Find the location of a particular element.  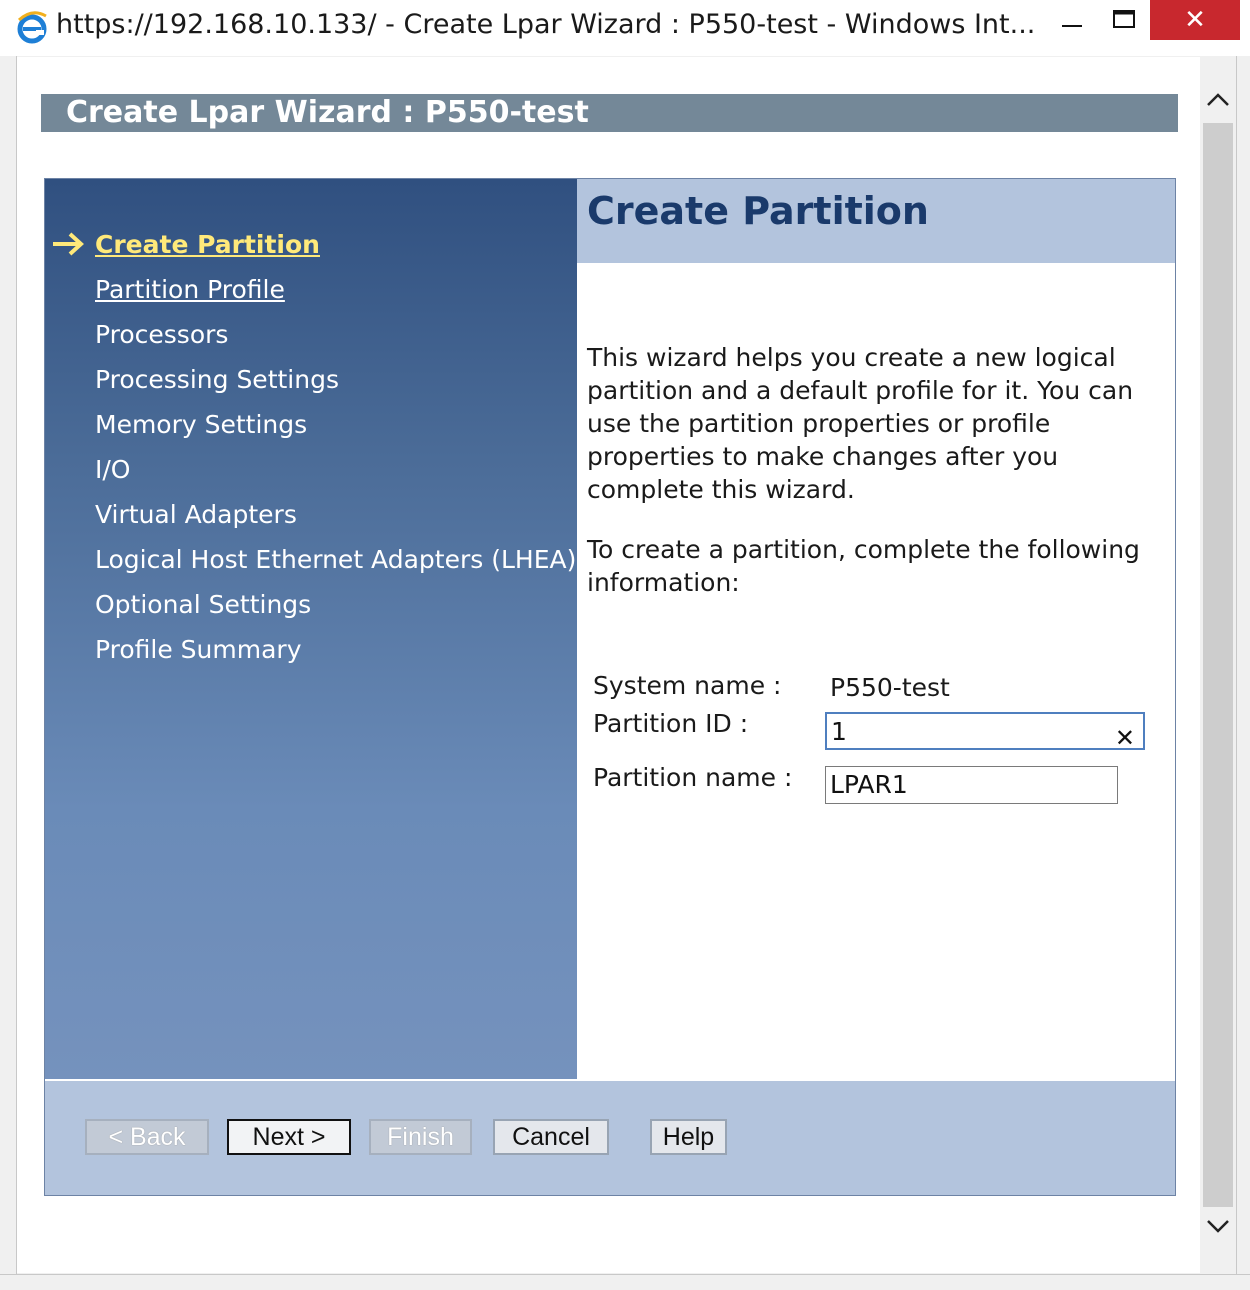

nav-item-optional-settings: Optional Settings is located at coordinates (203, 604).